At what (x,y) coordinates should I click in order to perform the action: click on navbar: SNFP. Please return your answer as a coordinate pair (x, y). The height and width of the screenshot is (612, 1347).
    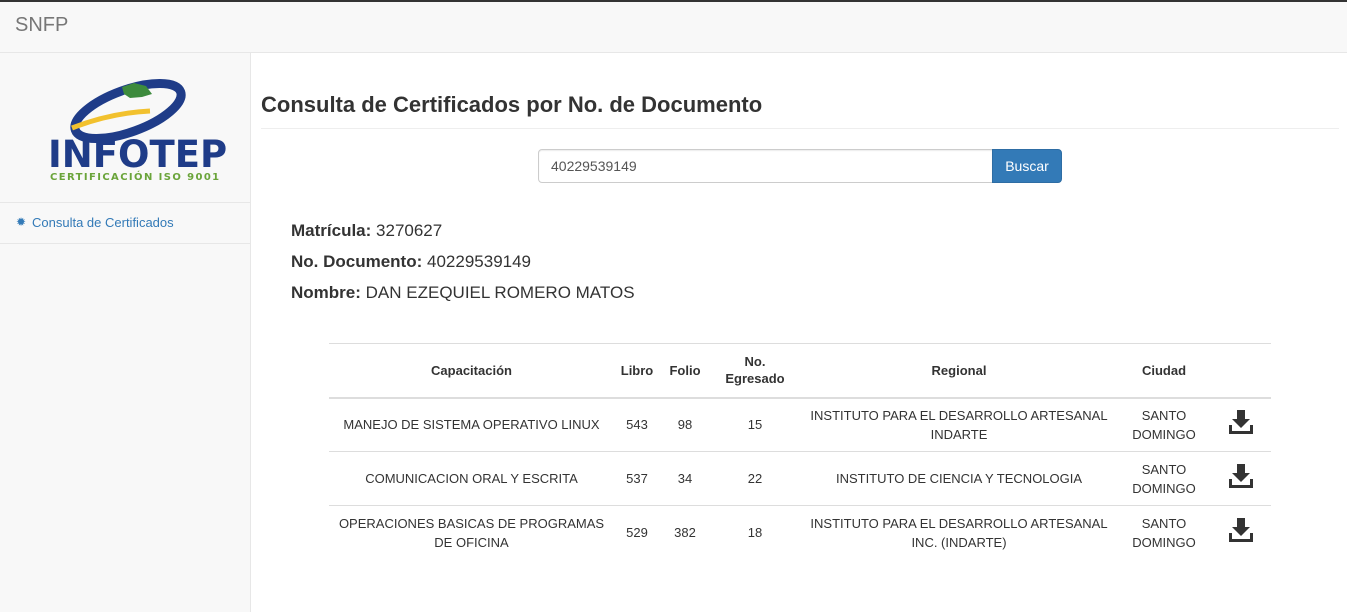
    Looking at the image, I should click on (673, 26).